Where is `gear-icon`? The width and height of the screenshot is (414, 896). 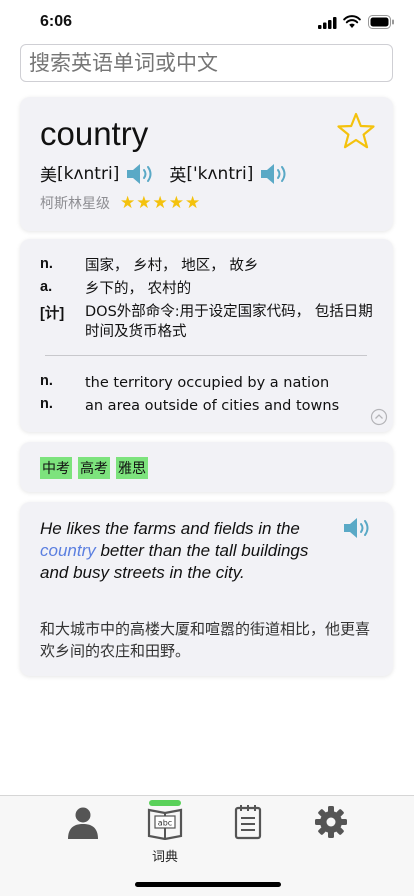
gear-icon is located at coordinates (331, 822).